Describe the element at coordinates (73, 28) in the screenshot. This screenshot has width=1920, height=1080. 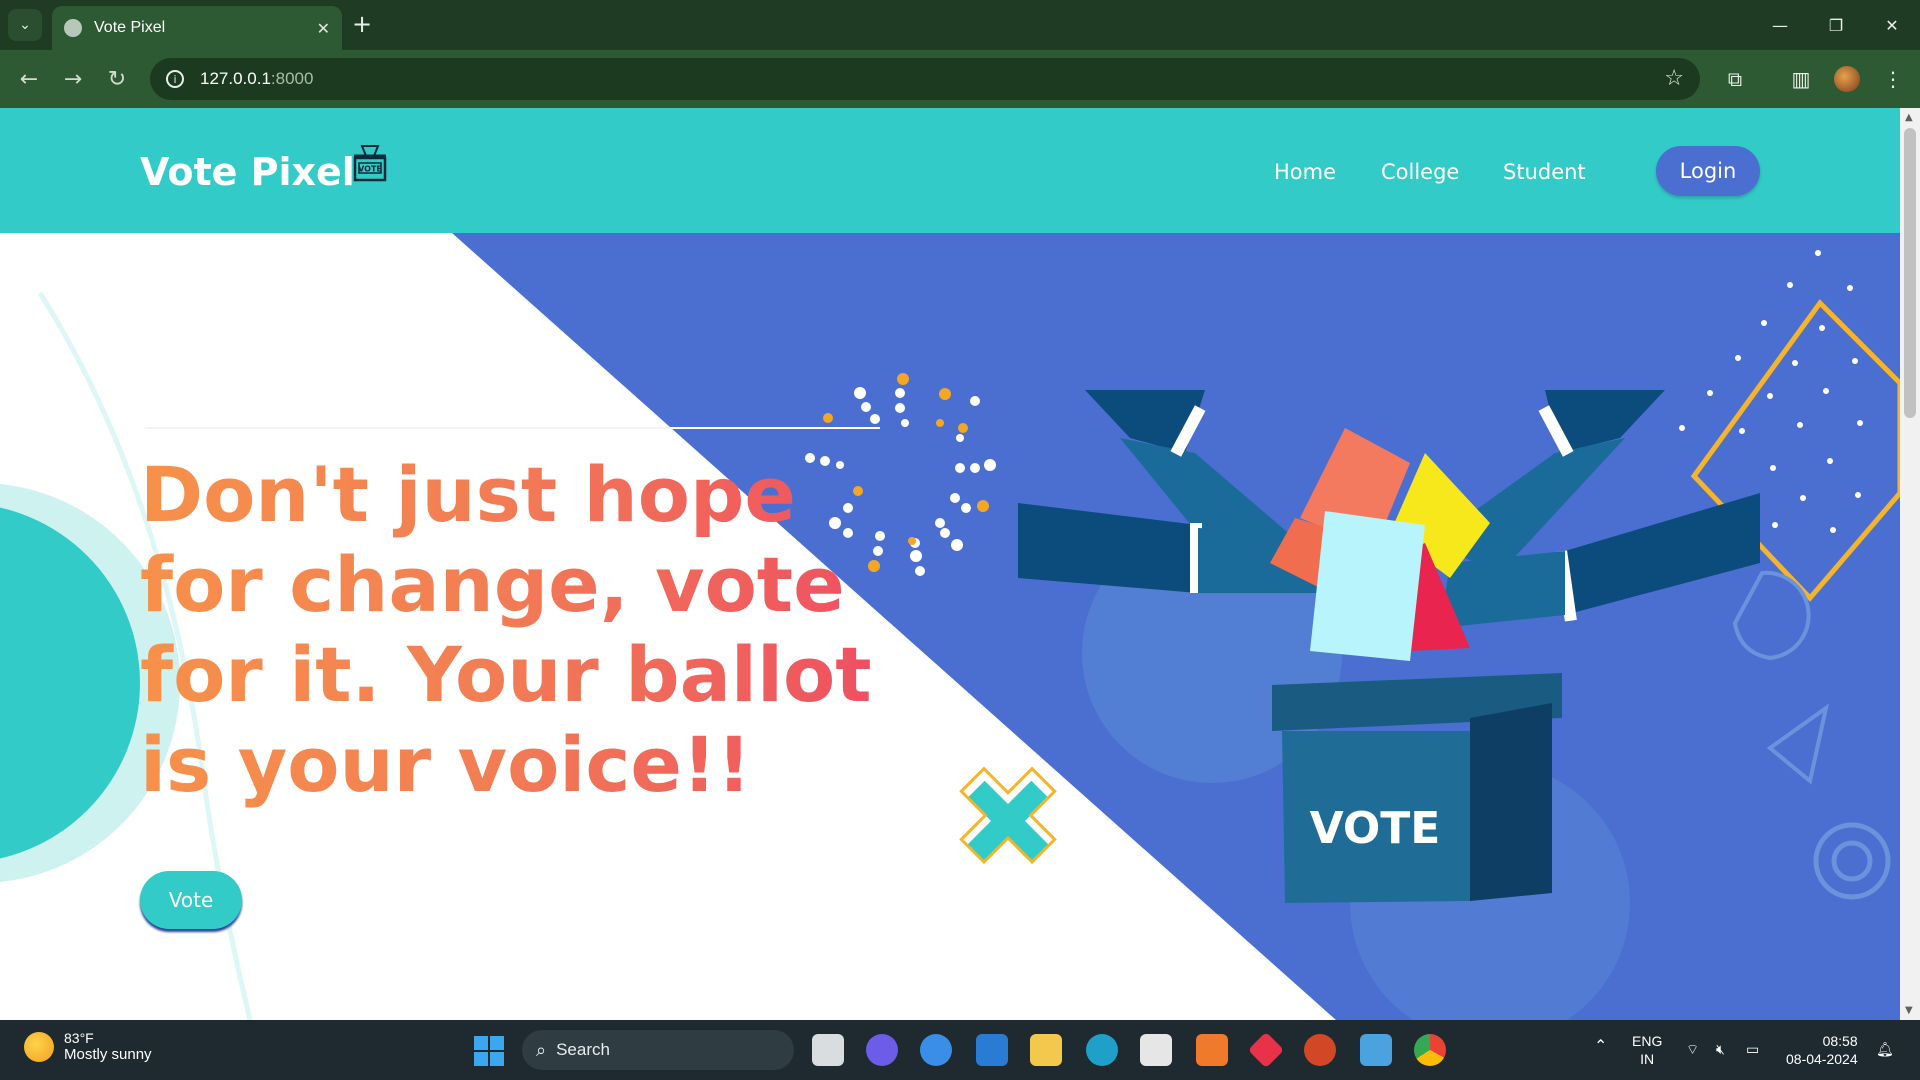
I see `globe-icon` at that location.